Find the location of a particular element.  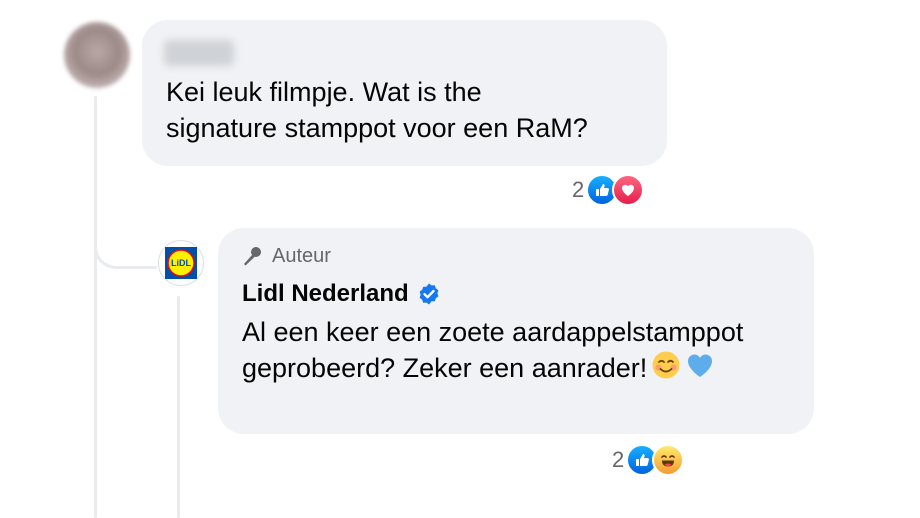

thread-line-reply is located at coordinates (178, 407).